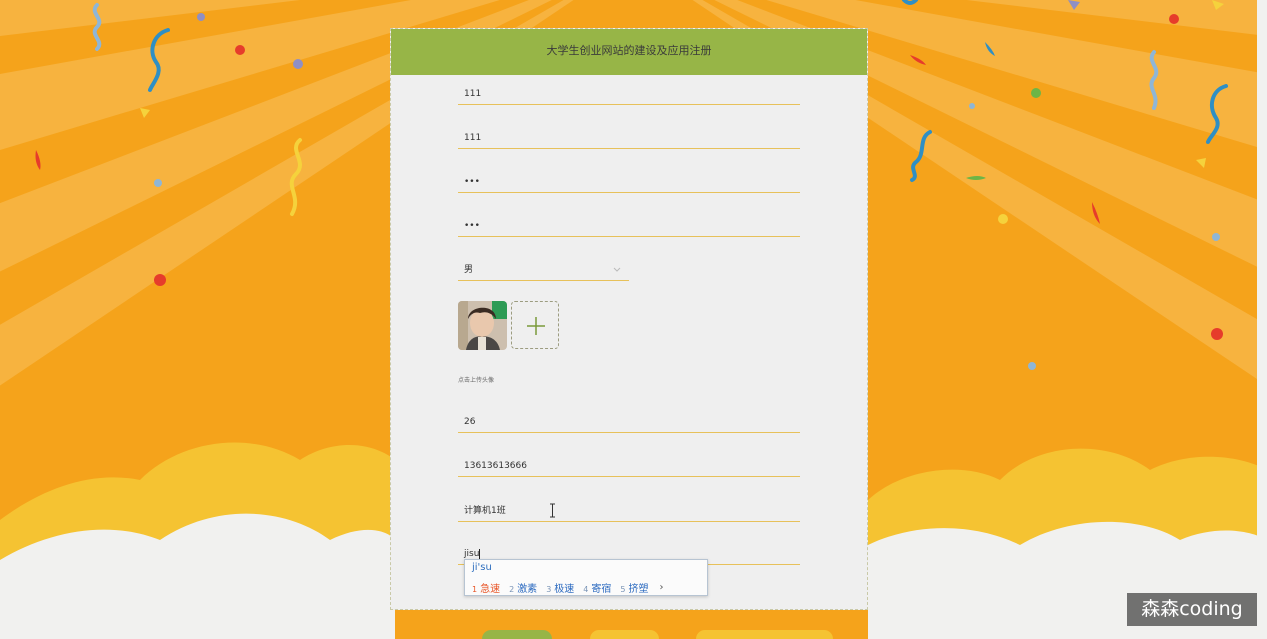  Describe the element at coordinates (482, 567) in the screenshot. I see `ime-pinyin: ji'su` at that location.